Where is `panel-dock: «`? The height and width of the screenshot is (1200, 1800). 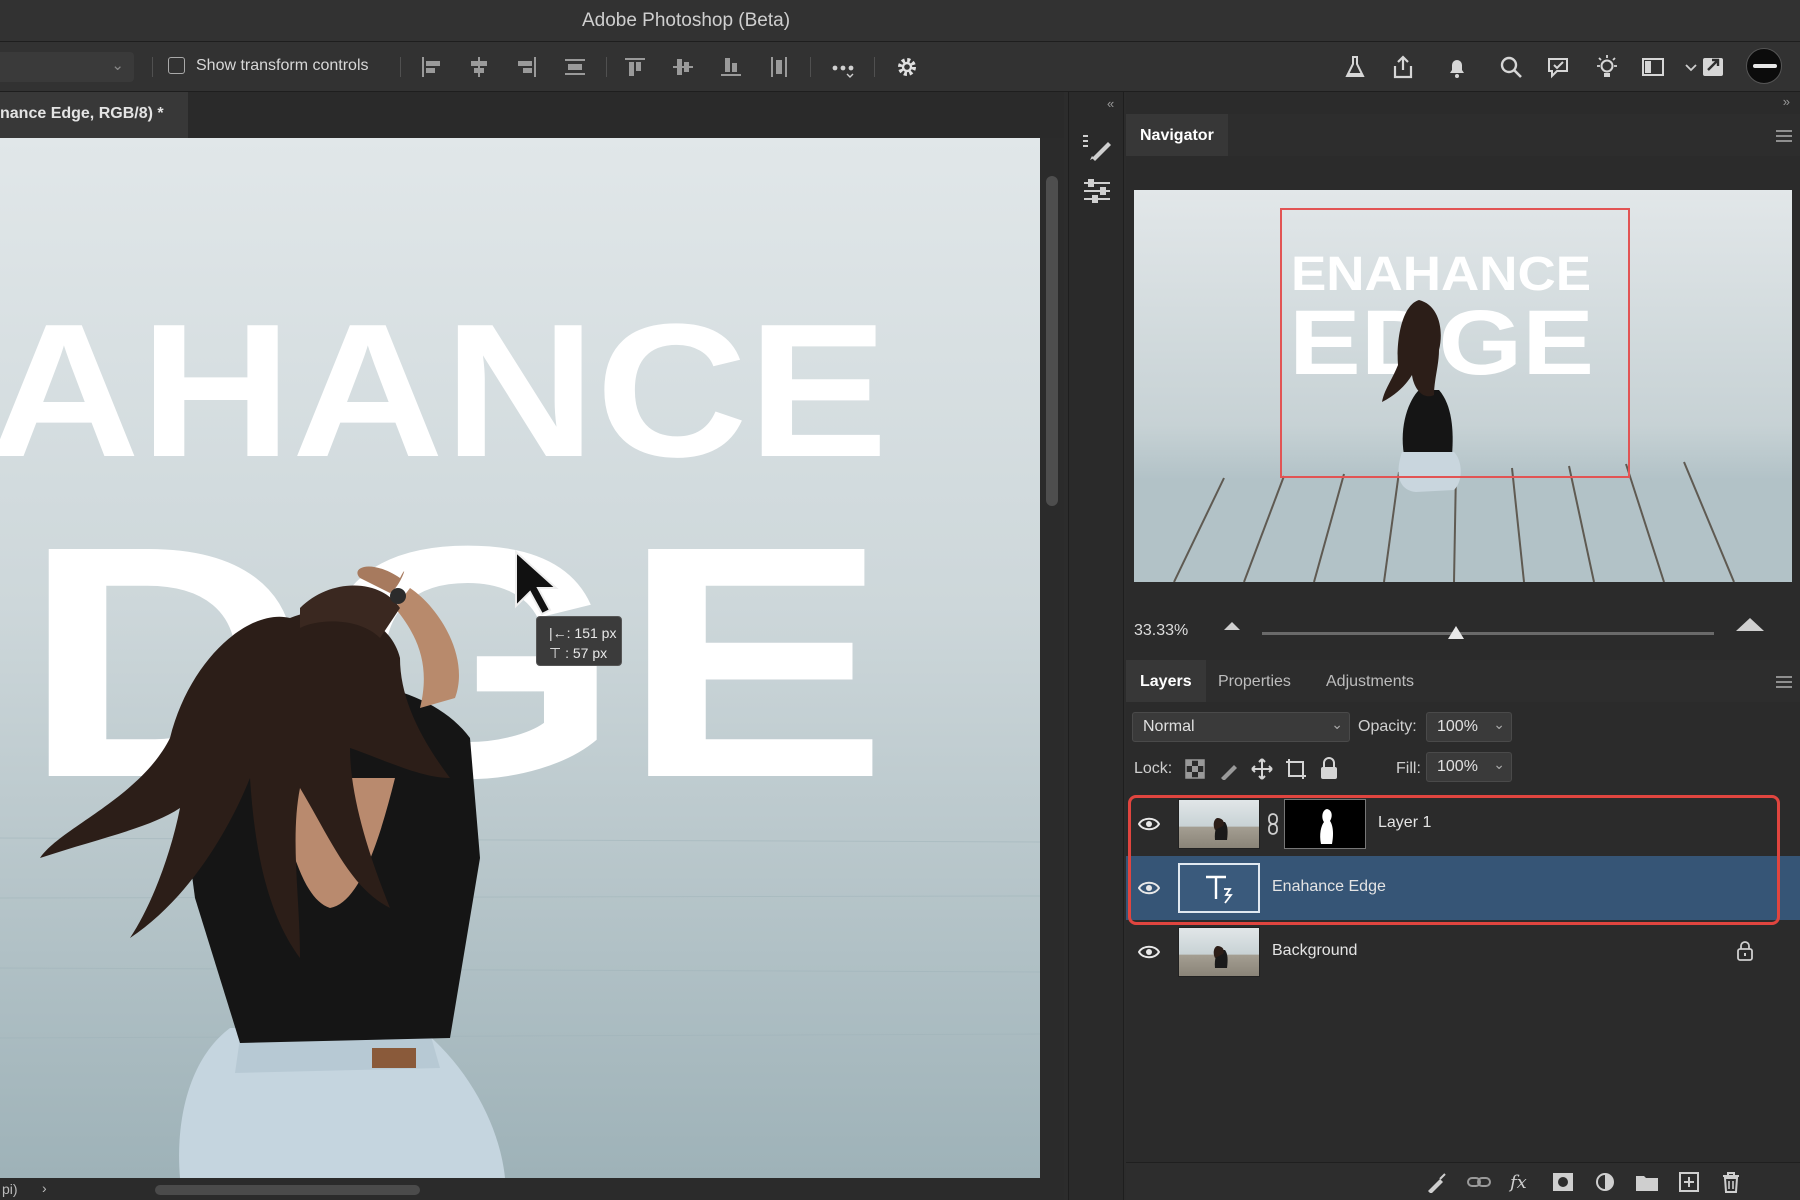 panel-dock: « is located at coordinates (1096, 646).